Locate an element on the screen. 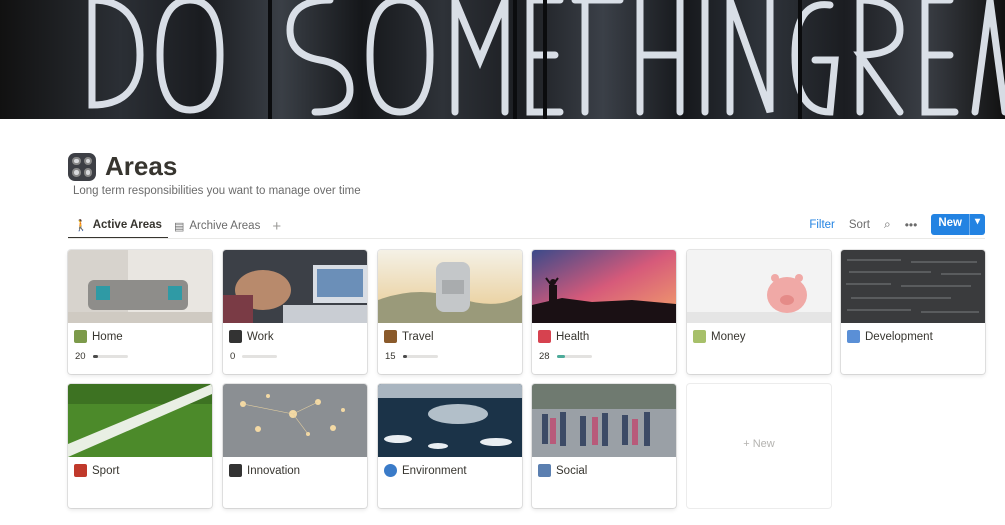 This screenshot has width=1005, height=525. card-progress: 15 is located at coordinates (411, 356).